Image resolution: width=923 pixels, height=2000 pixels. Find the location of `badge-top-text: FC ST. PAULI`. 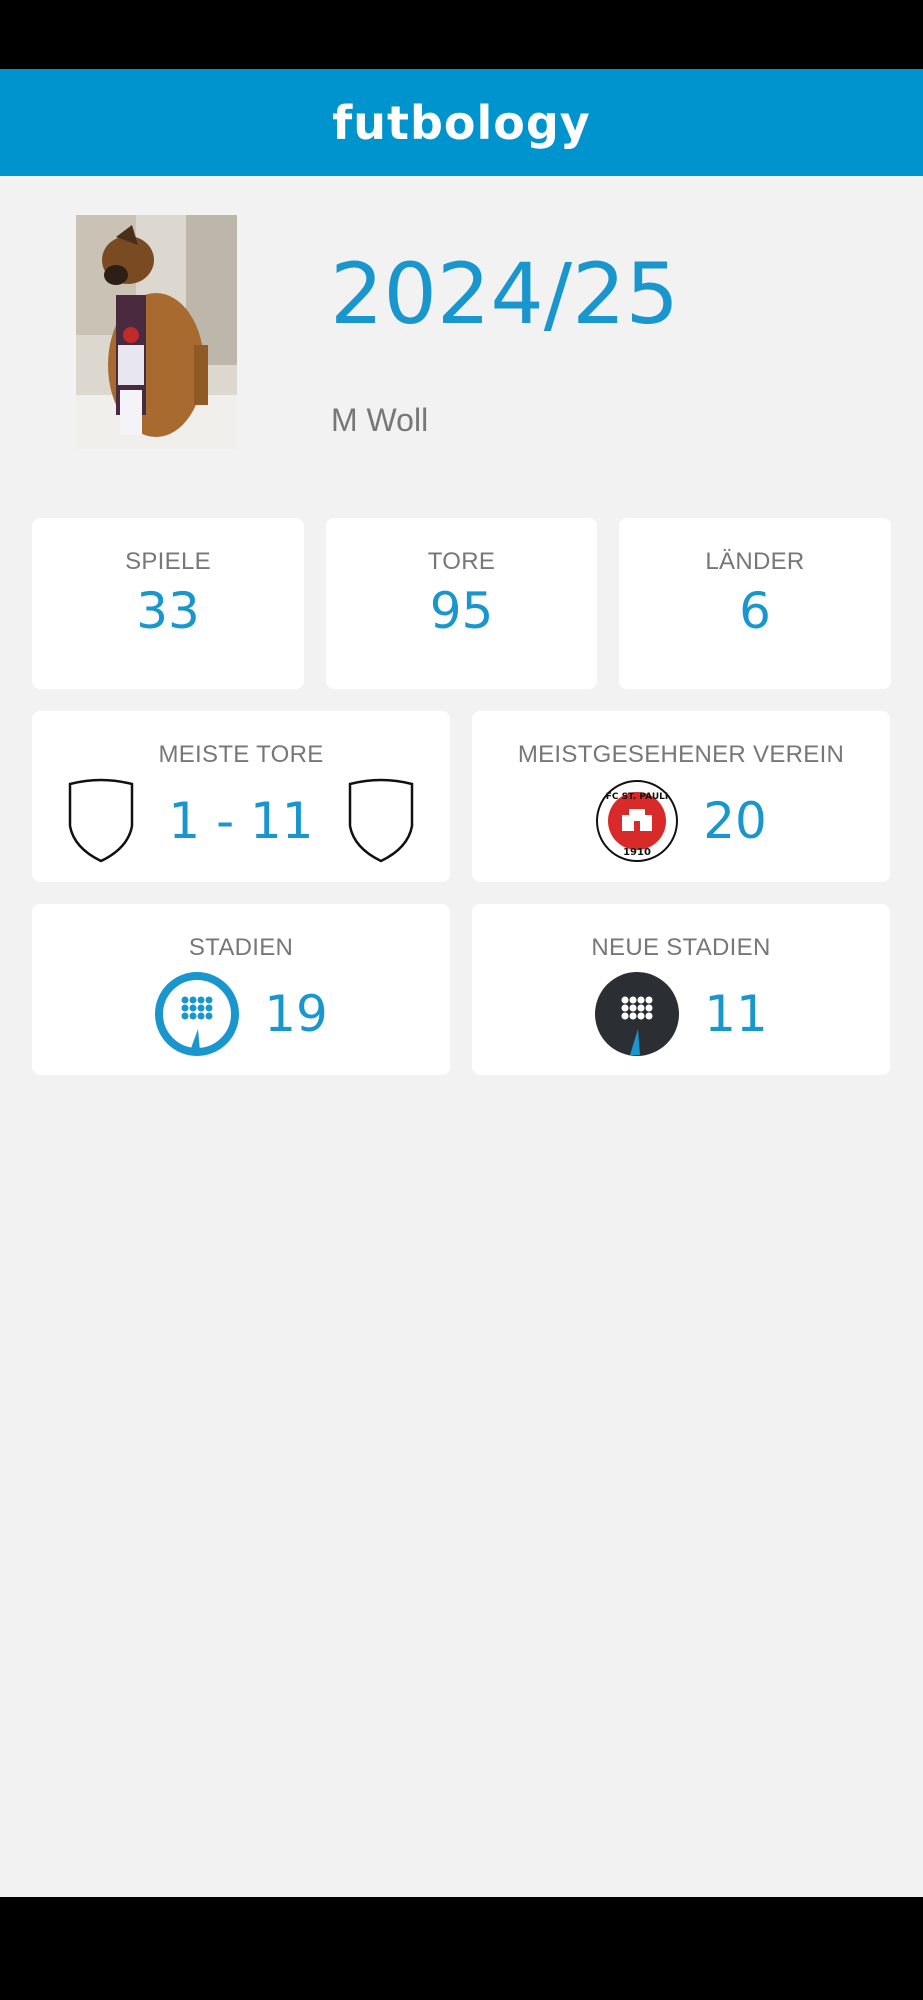

badge-top-text: FC ST. PAULI is located at coordinates (637, 797).